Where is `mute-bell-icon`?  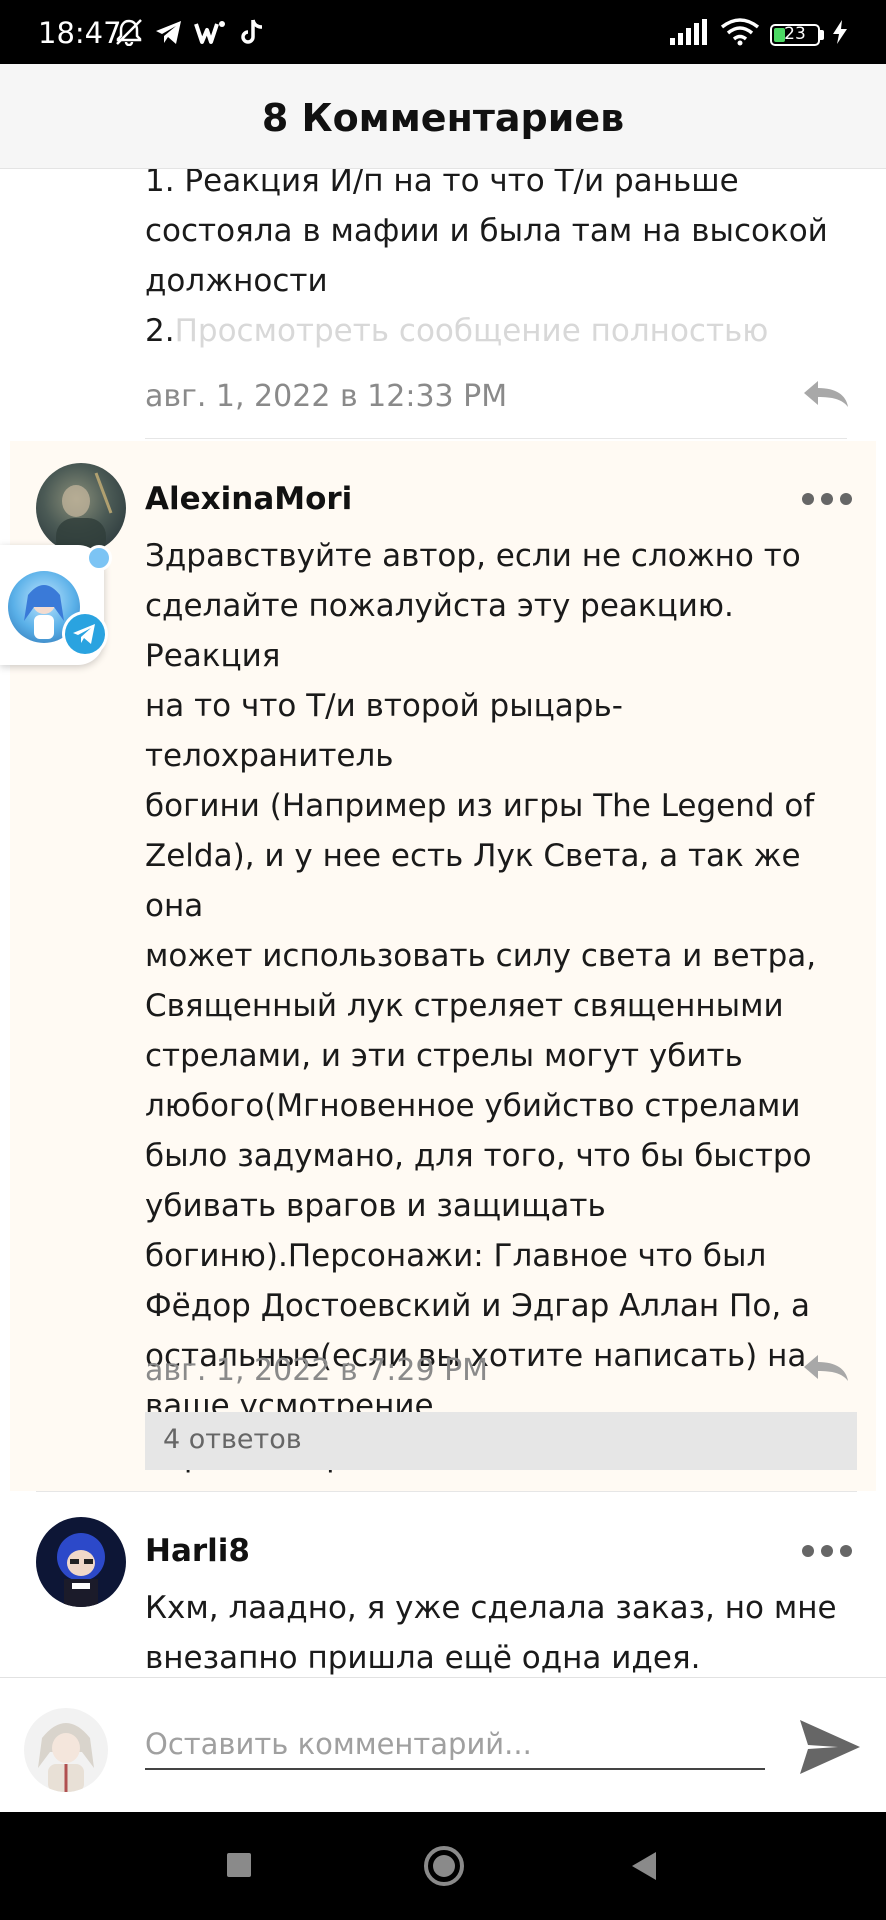 mute-bell-icon is located at coordinates (129, 32).